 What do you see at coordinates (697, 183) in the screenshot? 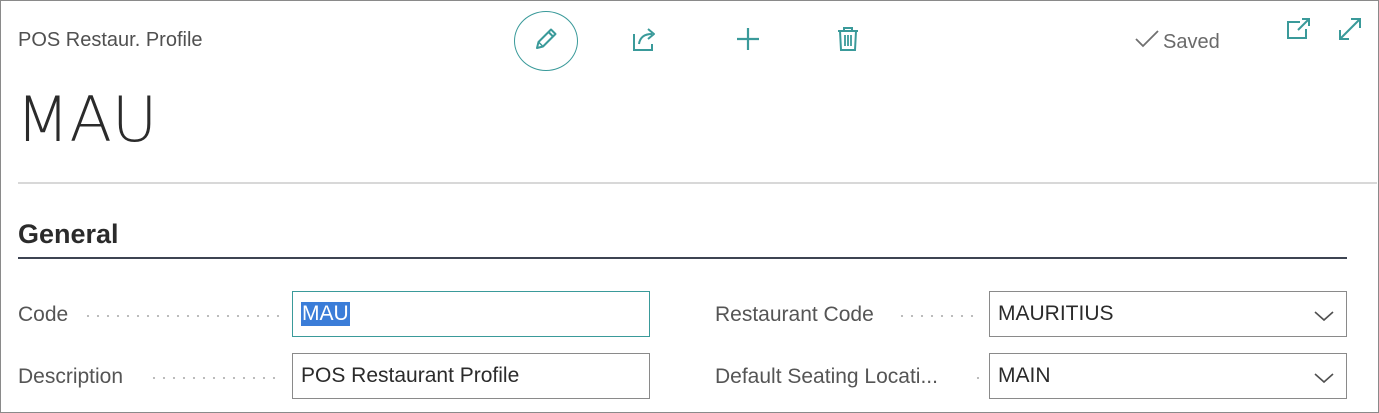
I see `title-divider` at bounding box center [697, 183].